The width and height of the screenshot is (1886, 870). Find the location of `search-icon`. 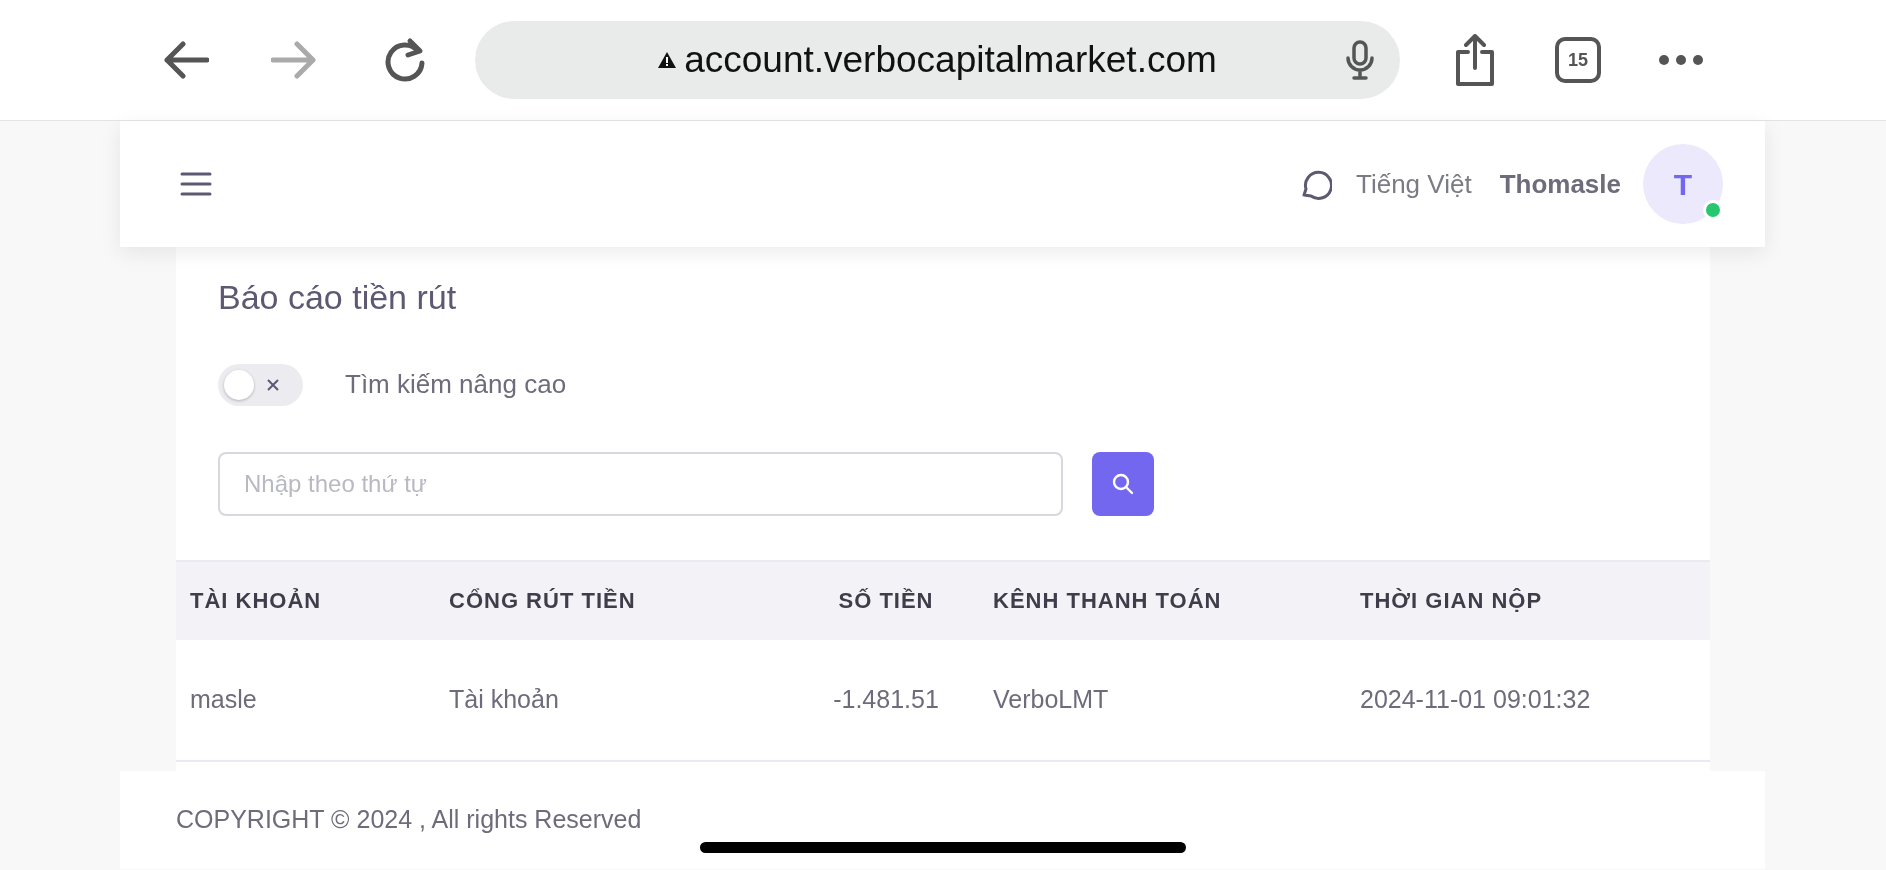

search-icon is located at coordinates (1123, 483).